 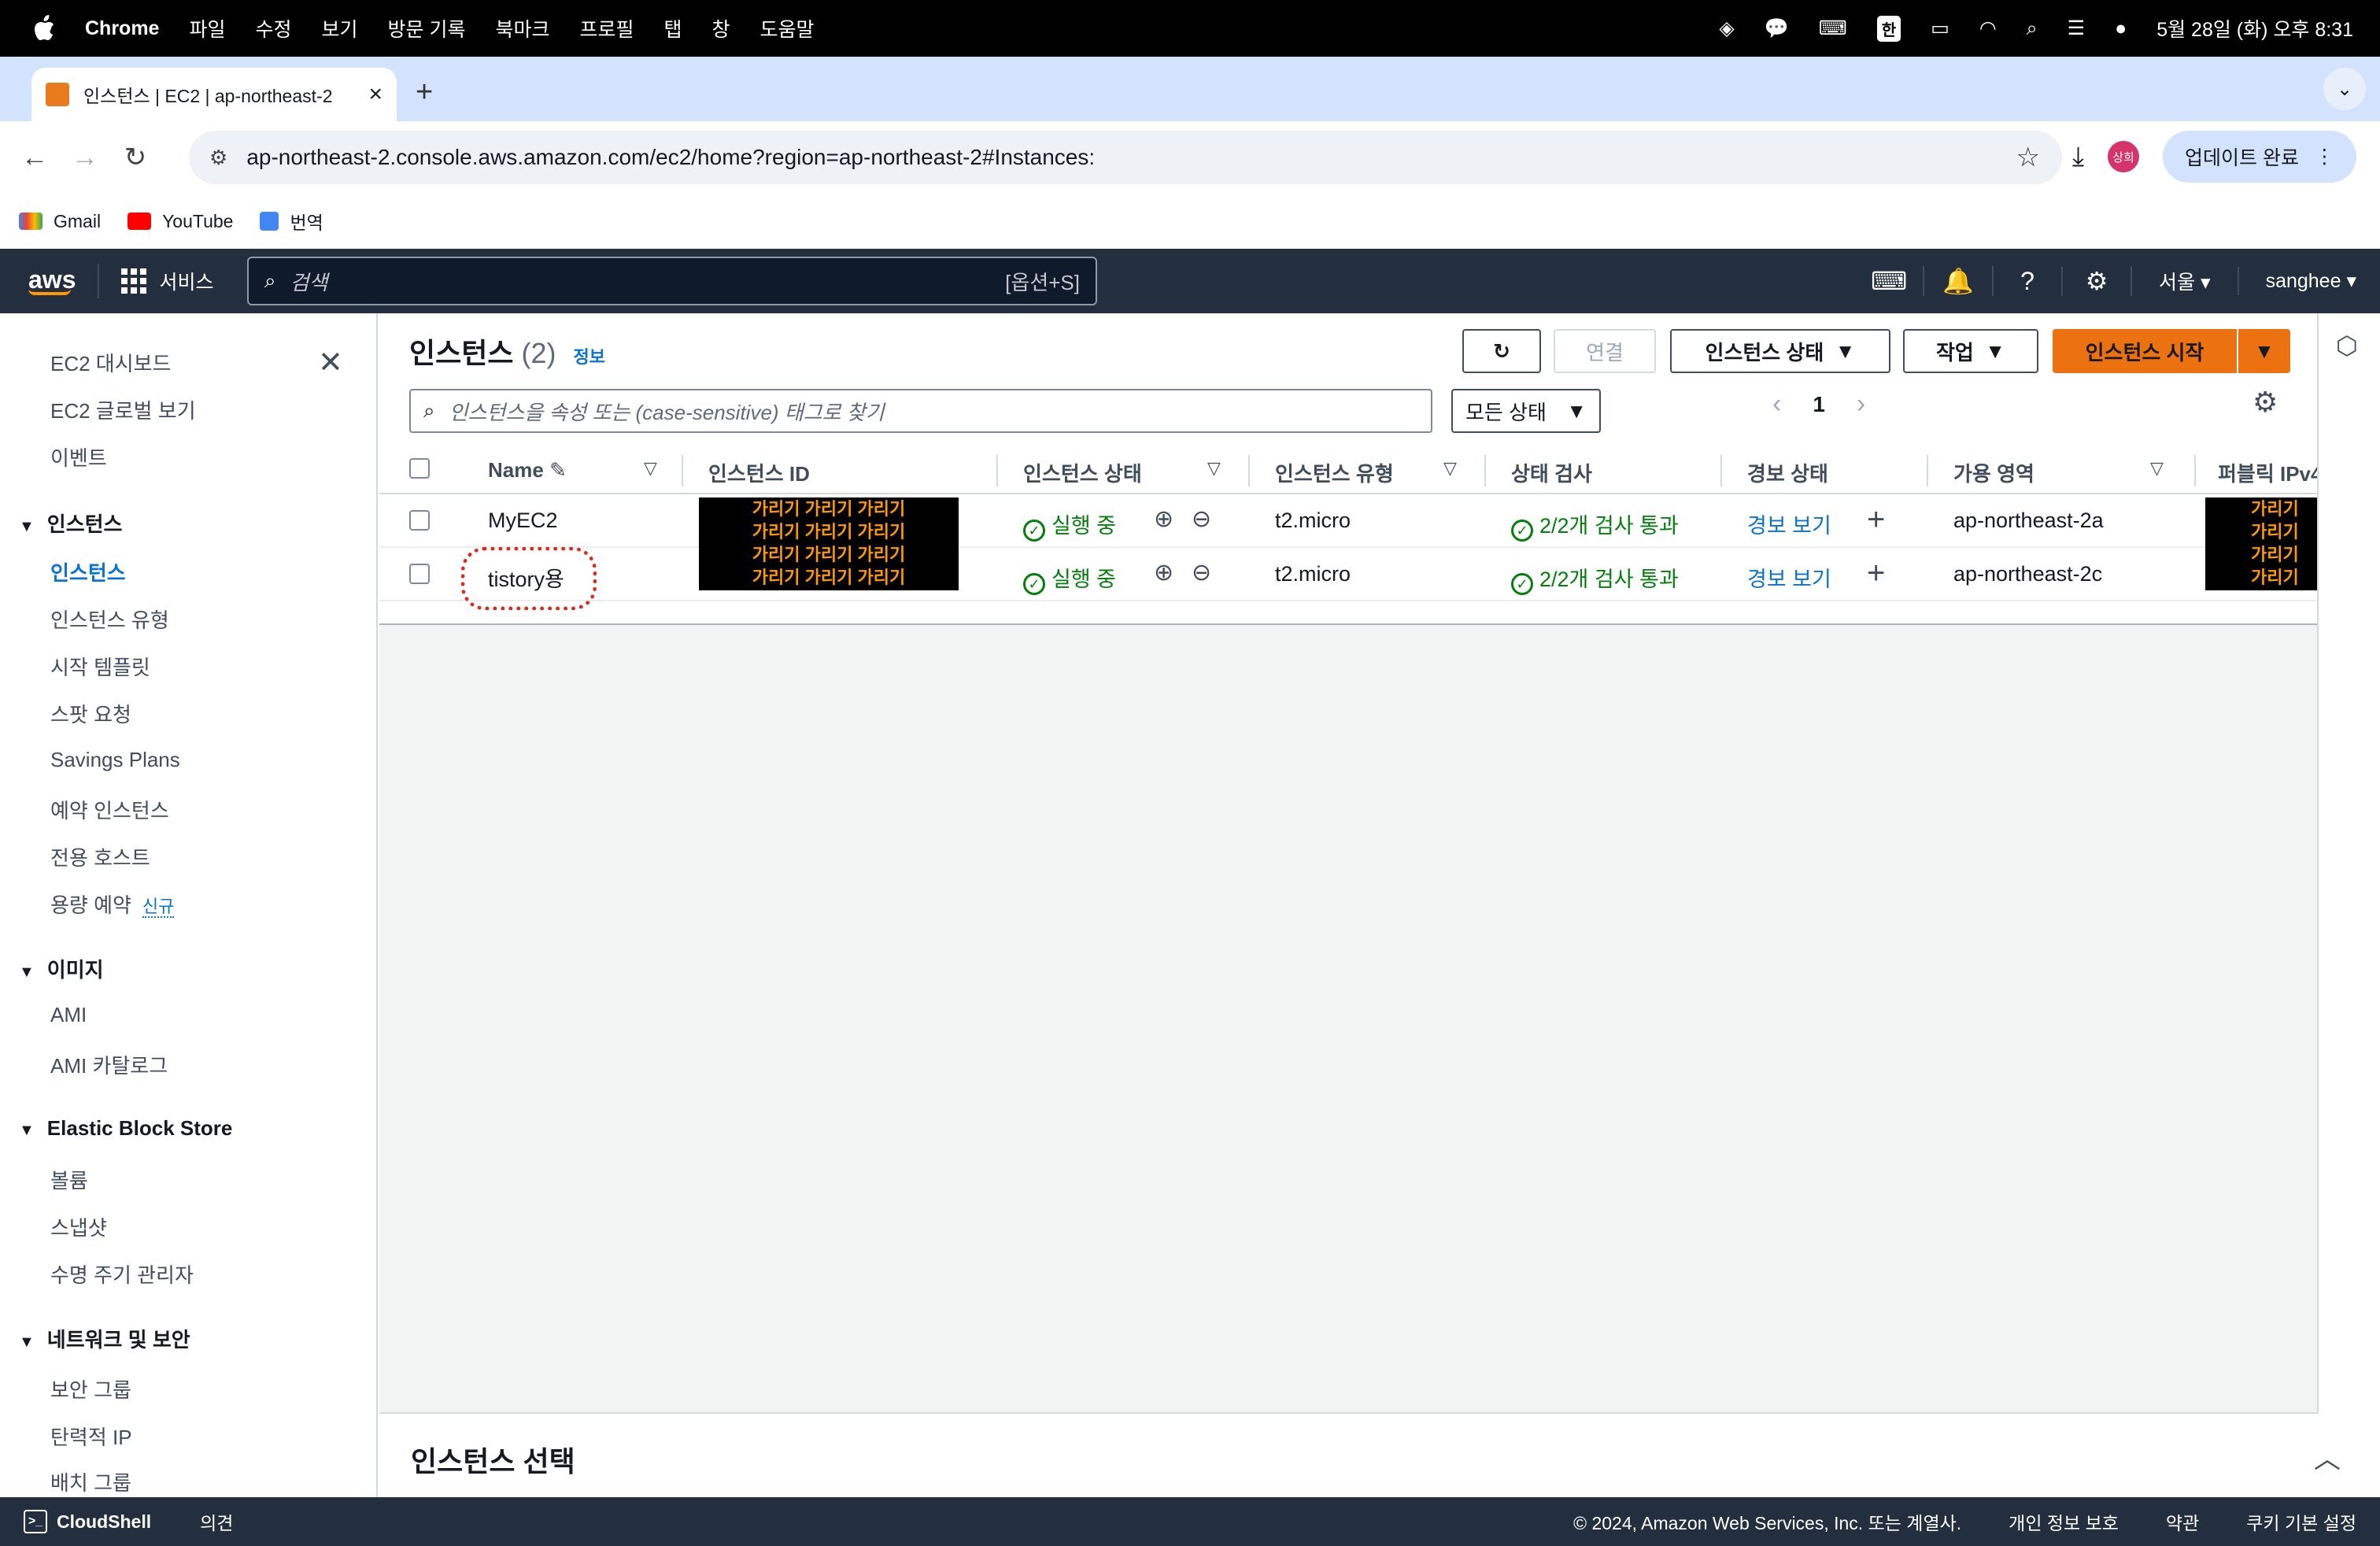 What do you see at coordinates (34, 157) in the screenshot?
I see `back-arrow-icon: ←` at bounding box center [34, 157].